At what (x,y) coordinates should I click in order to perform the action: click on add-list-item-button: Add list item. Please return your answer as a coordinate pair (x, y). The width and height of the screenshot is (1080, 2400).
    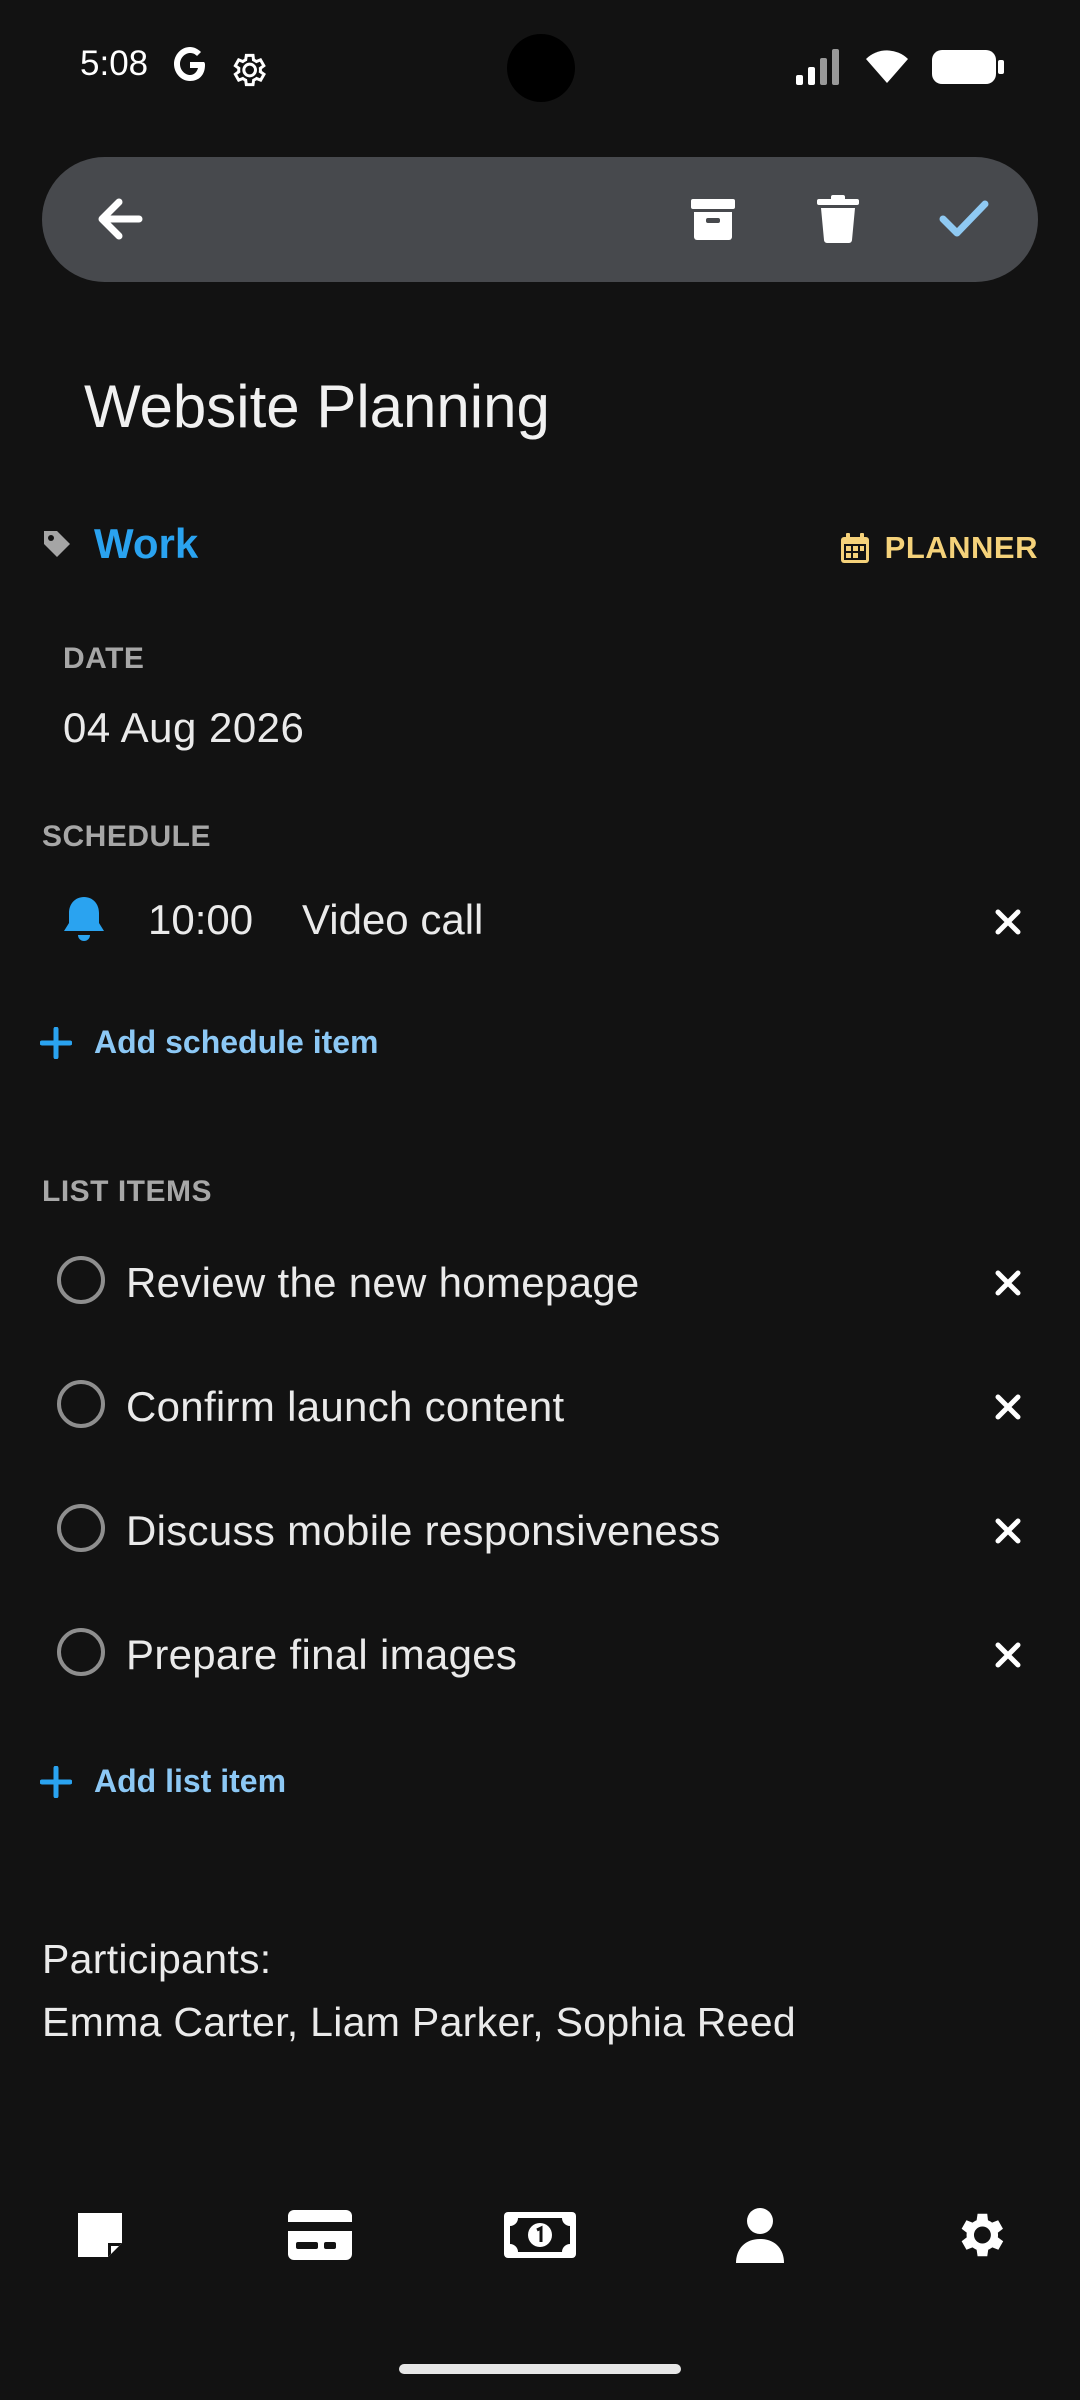
    Looking at the image, I should click on (163, 1781).